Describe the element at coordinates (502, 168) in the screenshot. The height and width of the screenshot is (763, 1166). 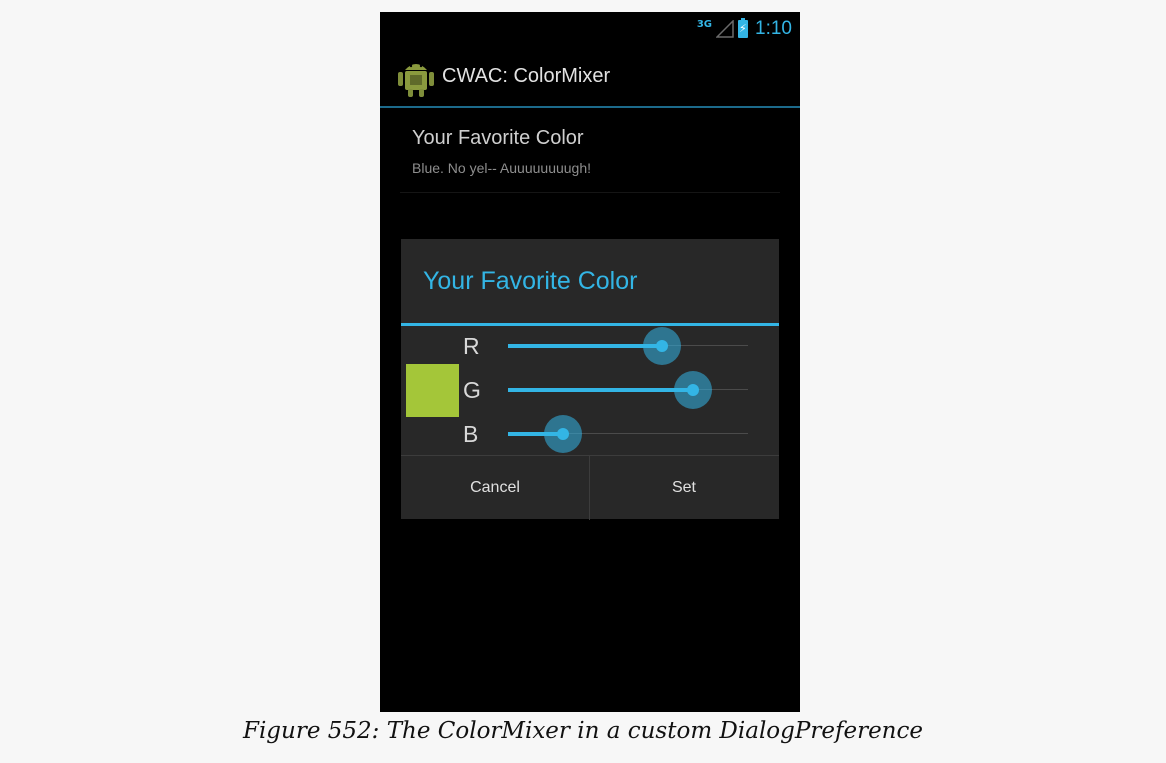
I see `preference-summary: Blue. No yel-- Auuuuuuuugh!` at that location.